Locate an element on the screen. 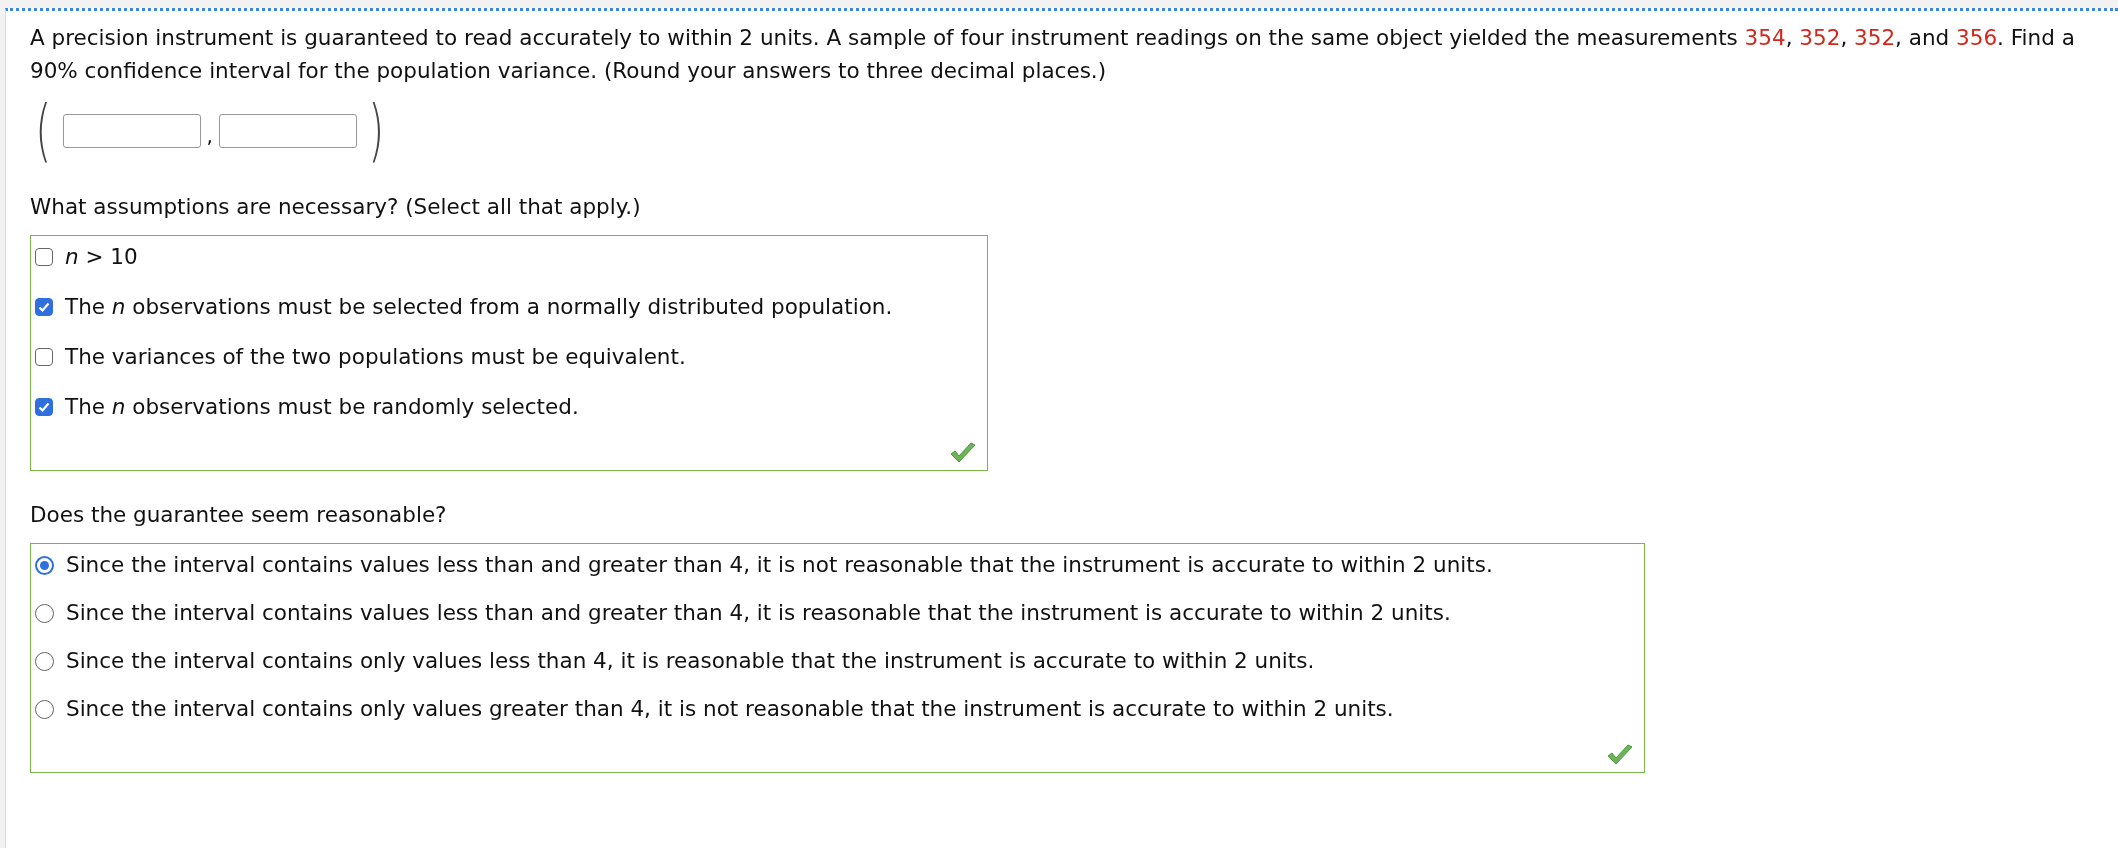 The image size is (2118, 848). radio-button is located at coordinates (44, 565).